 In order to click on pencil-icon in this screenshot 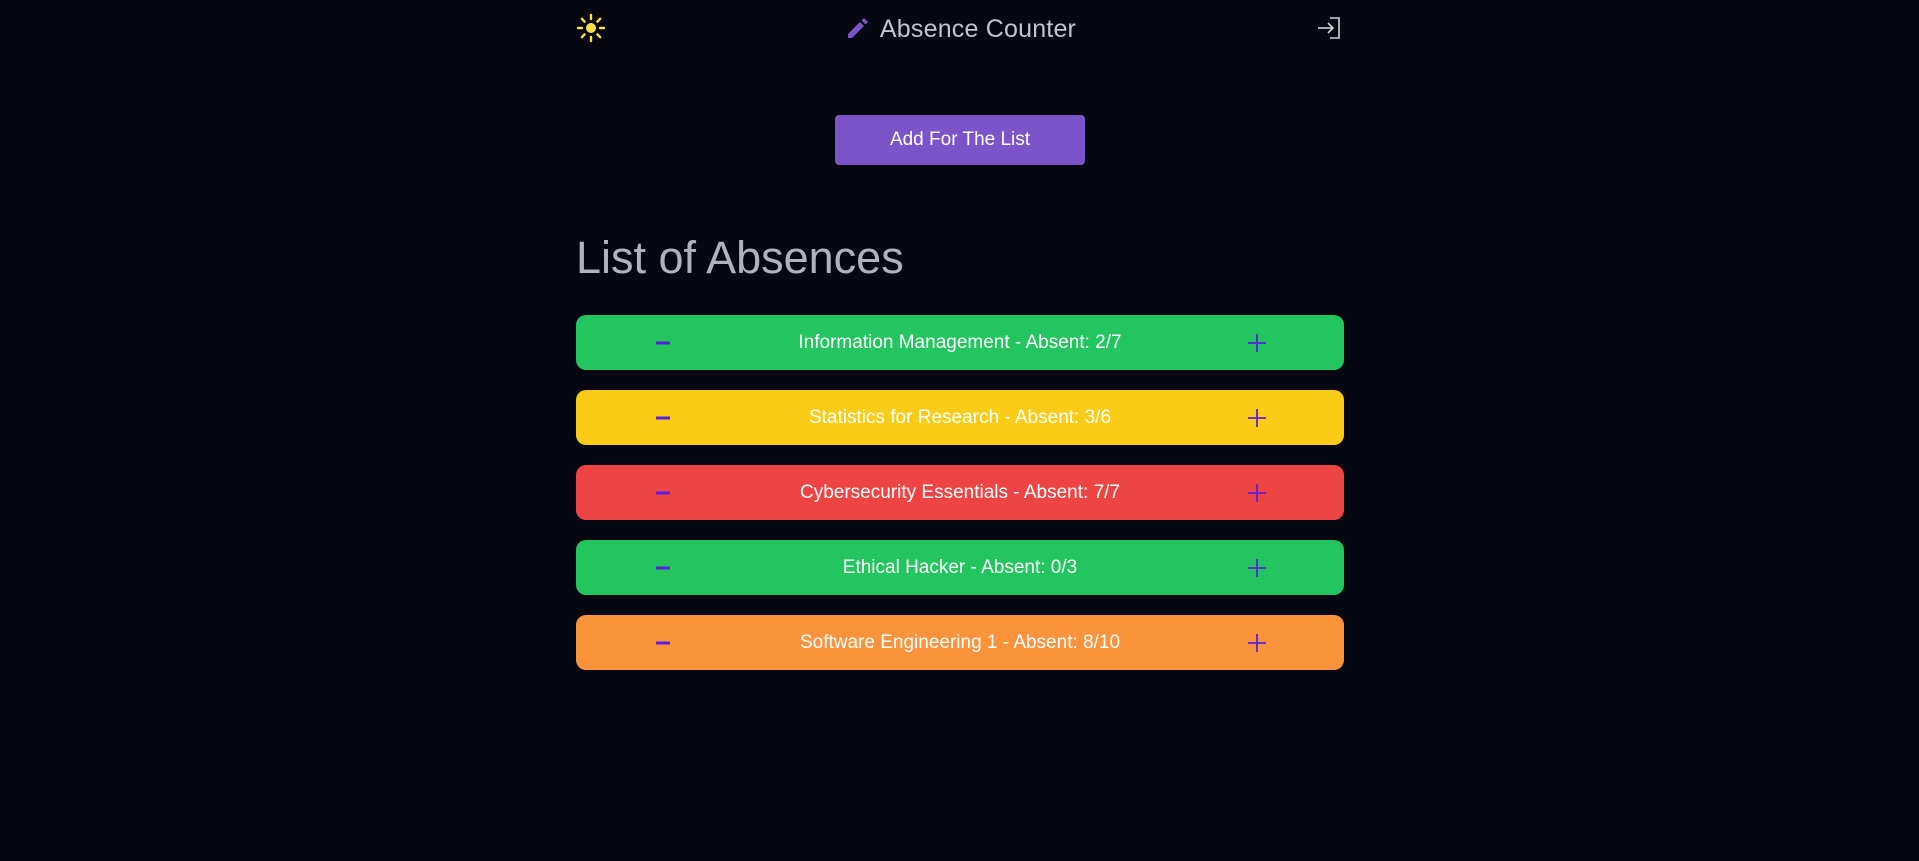, I will do `click(857, 29)`.